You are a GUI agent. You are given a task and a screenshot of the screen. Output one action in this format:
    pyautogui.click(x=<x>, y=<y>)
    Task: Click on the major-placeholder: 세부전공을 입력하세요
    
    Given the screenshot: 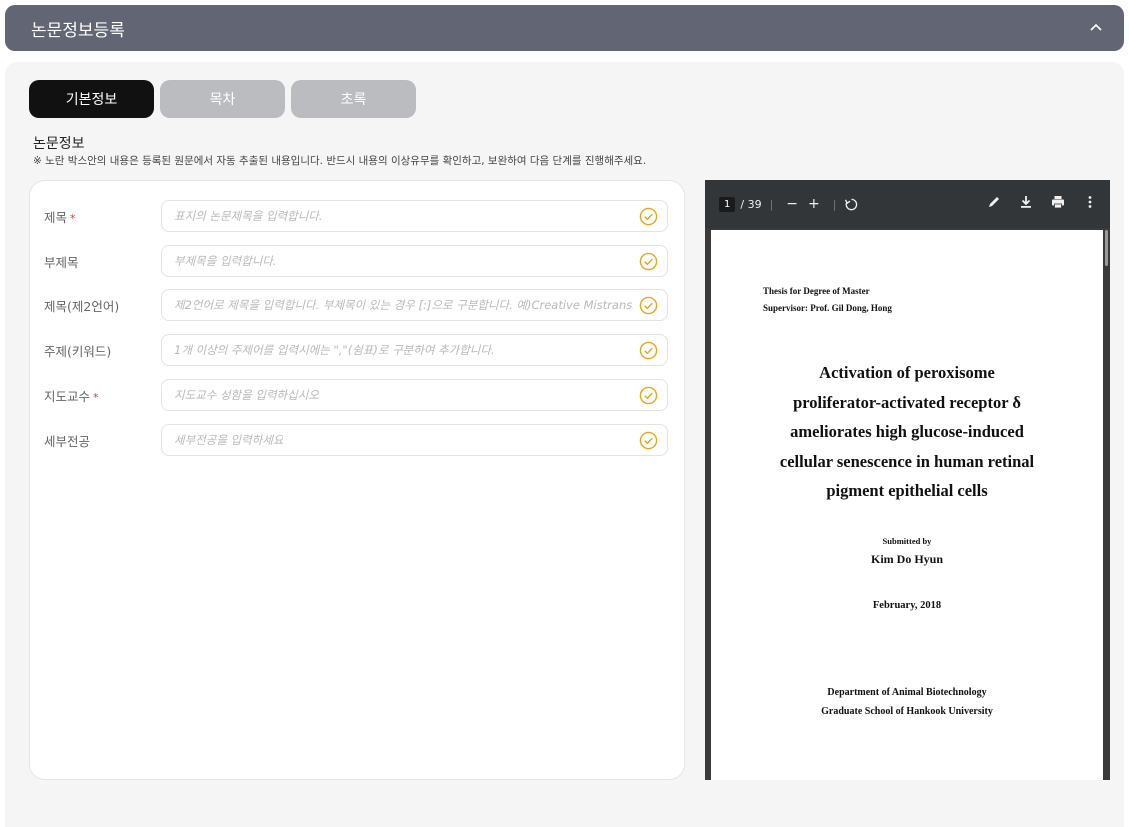 What is the action you would take?
    pyautogui.click(x=229, y=440)
    